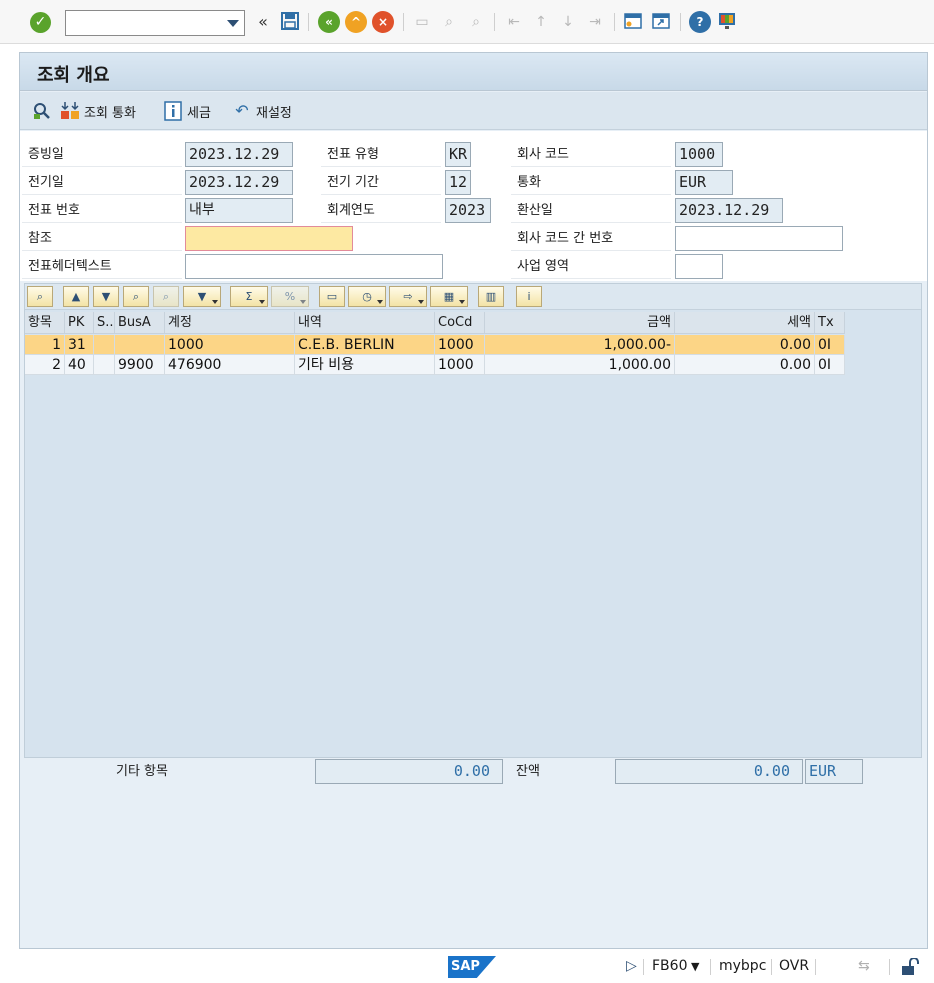 The image size is (934, 983). What do you see at coordinates (460, 365) in the screenshot?
I see `cell-cocd: 1000` at bounding box center [460, 365].